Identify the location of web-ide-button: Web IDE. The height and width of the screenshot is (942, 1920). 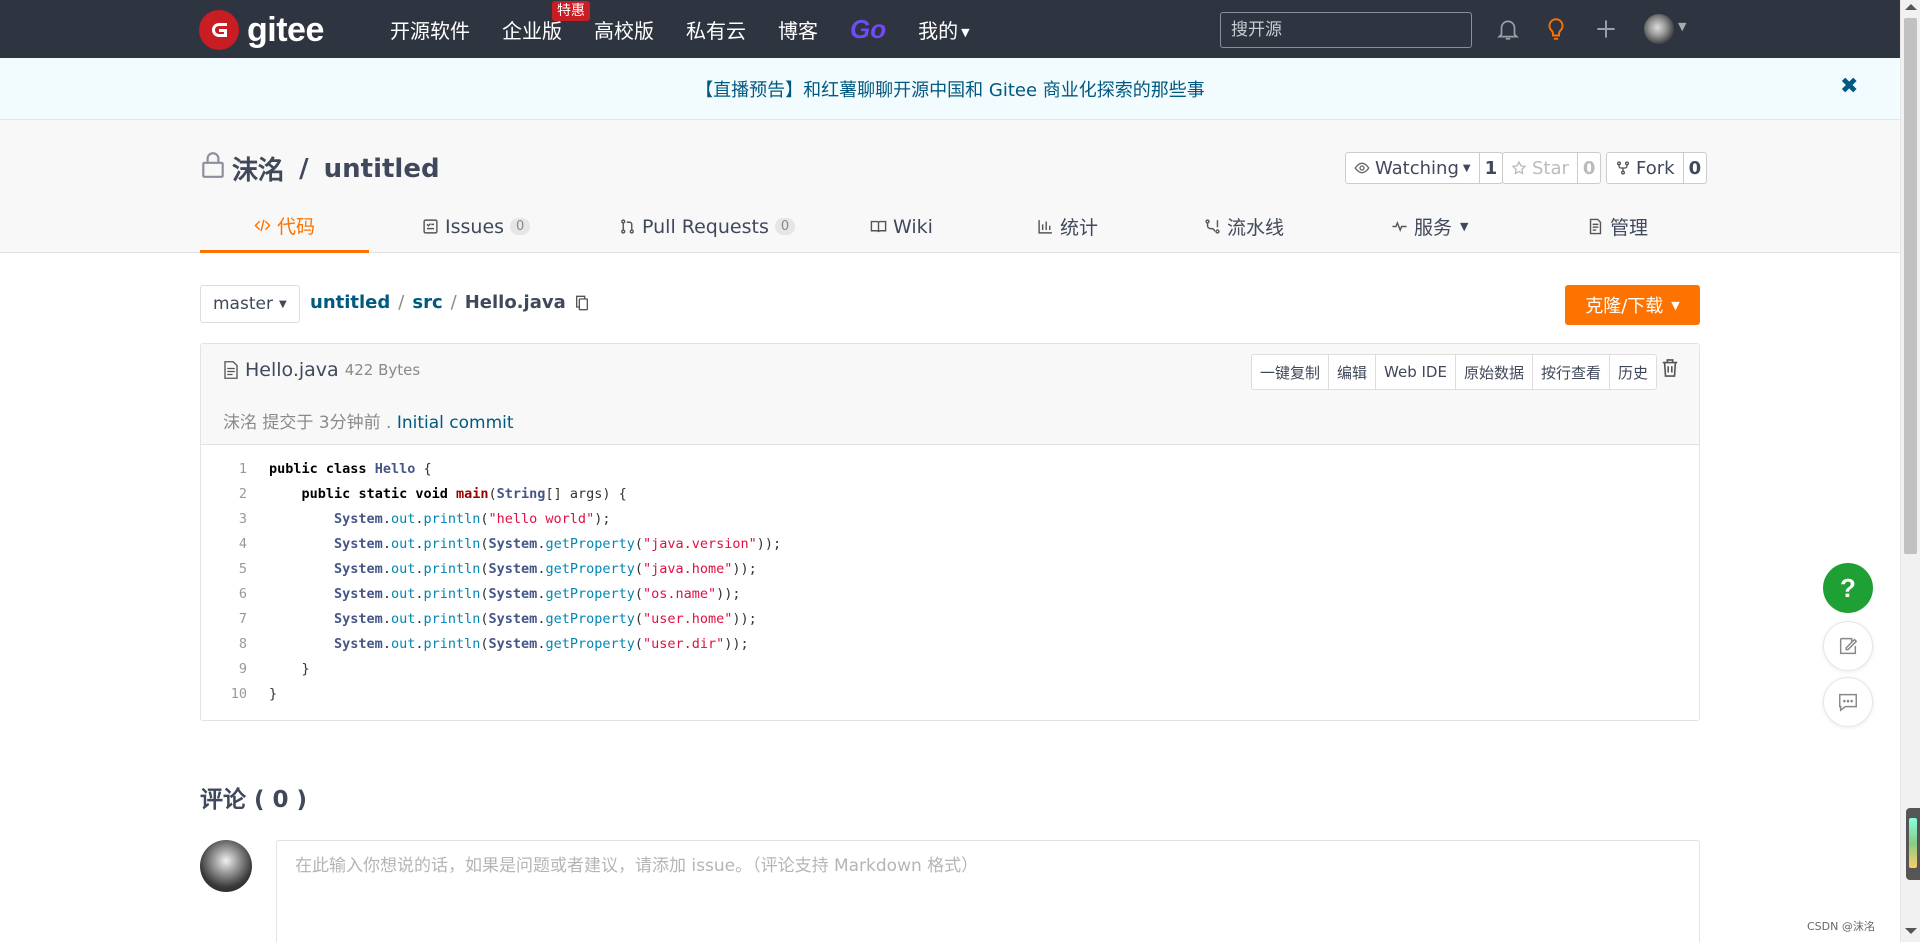
(1415, 372).